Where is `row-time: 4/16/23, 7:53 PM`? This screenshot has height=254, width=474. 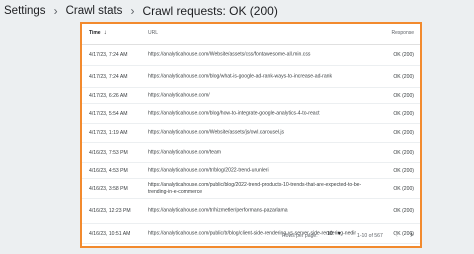 row-time: 4/16/23, 7:53 PM is located at coordinates (108, 152).